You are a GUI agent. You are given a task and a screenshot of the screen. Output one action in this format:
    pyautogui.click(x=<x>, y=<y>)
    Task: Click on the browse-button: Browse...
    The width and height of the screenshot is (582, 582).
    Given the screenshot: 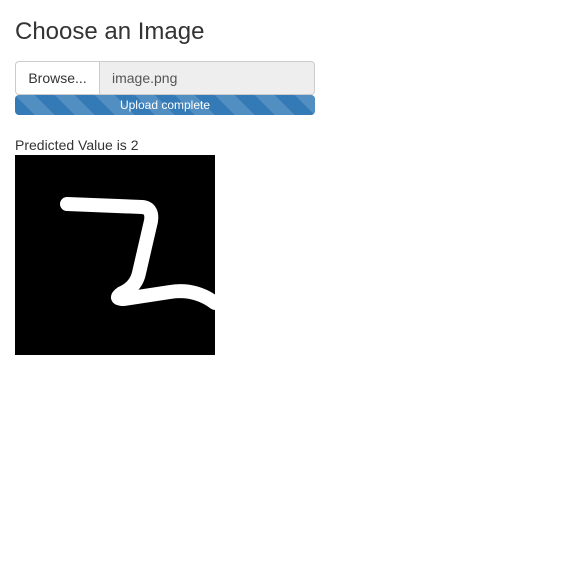 What is the action you would take?
    pyautogui.click(x=57, y=78)
    